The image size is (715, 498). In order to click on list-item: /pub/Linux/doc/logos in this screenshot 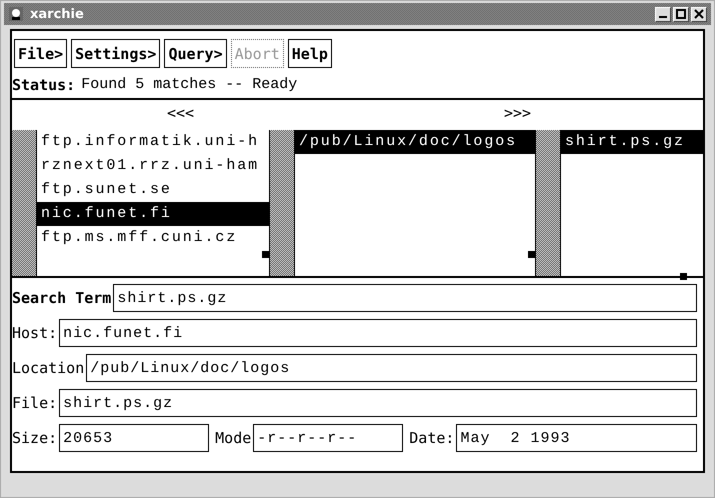, I will do `click(415, 142)`.